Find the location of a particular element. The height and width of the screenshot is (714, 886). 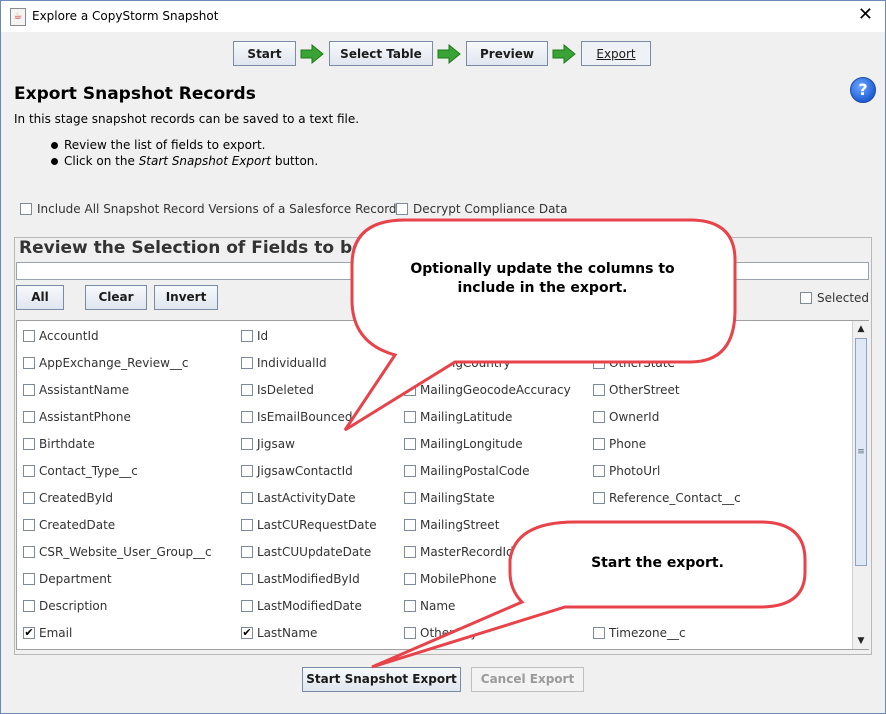

field-label: LastActivityDate is located at coordinates (306, 498).